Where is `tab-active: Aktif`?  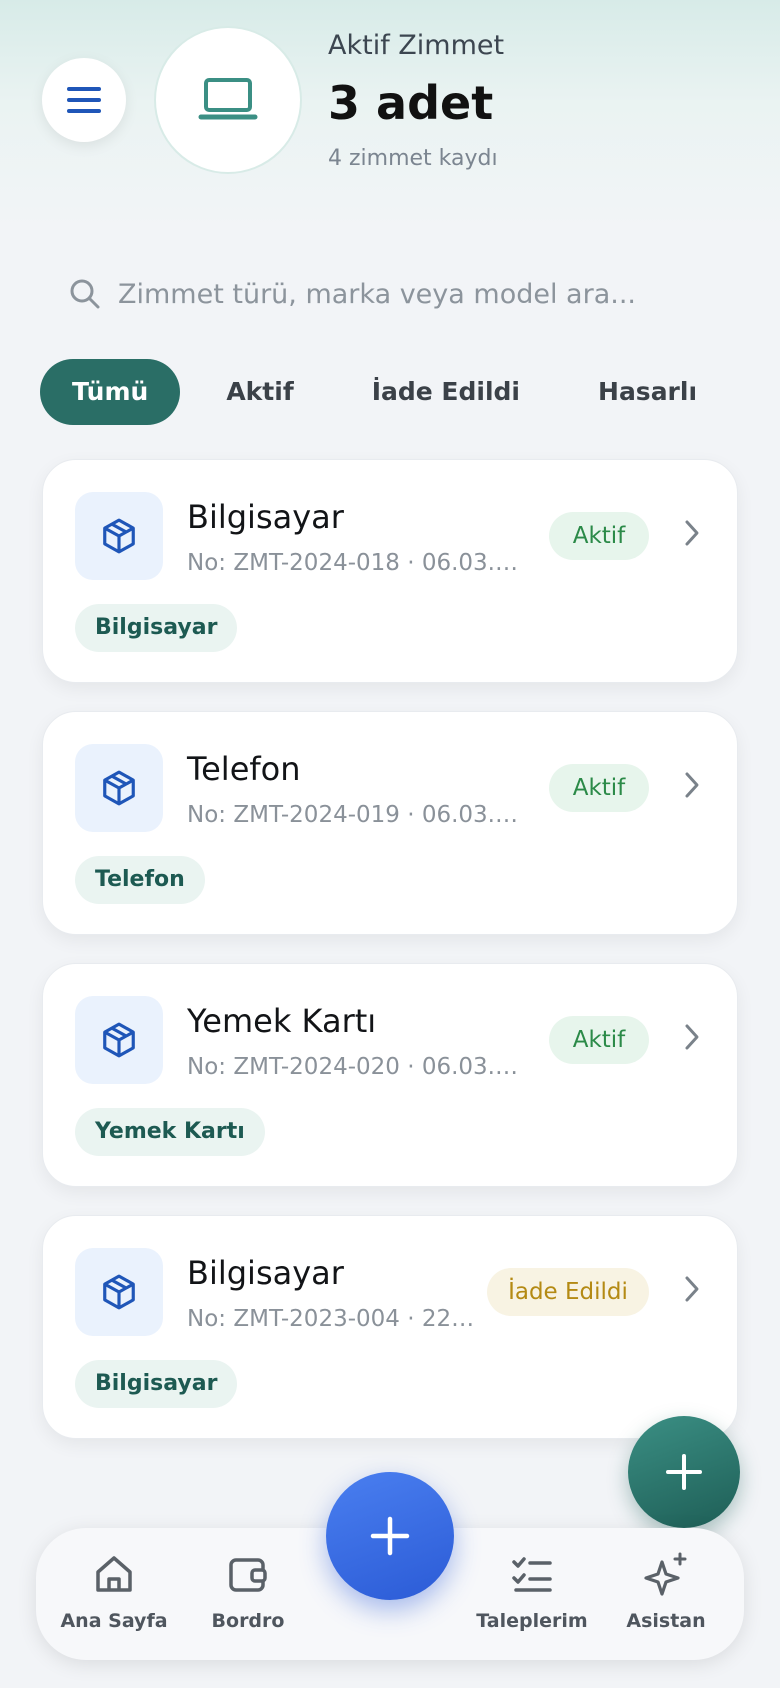 tab-active: Aktif is located at coordinates (259, 392).